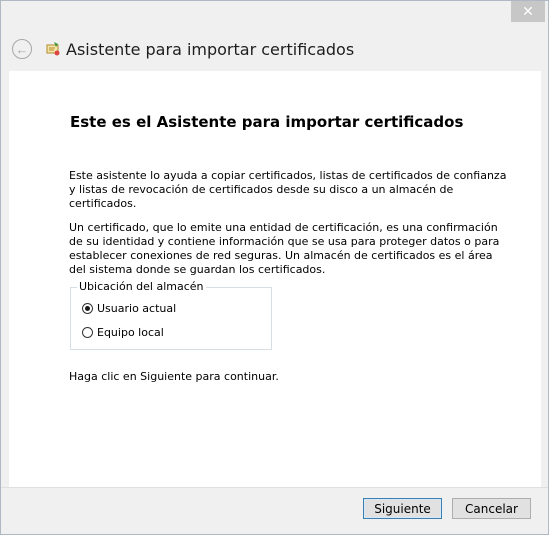 The image size is (549, 535). I want to click on close-button: ✕, so click(528, 11).